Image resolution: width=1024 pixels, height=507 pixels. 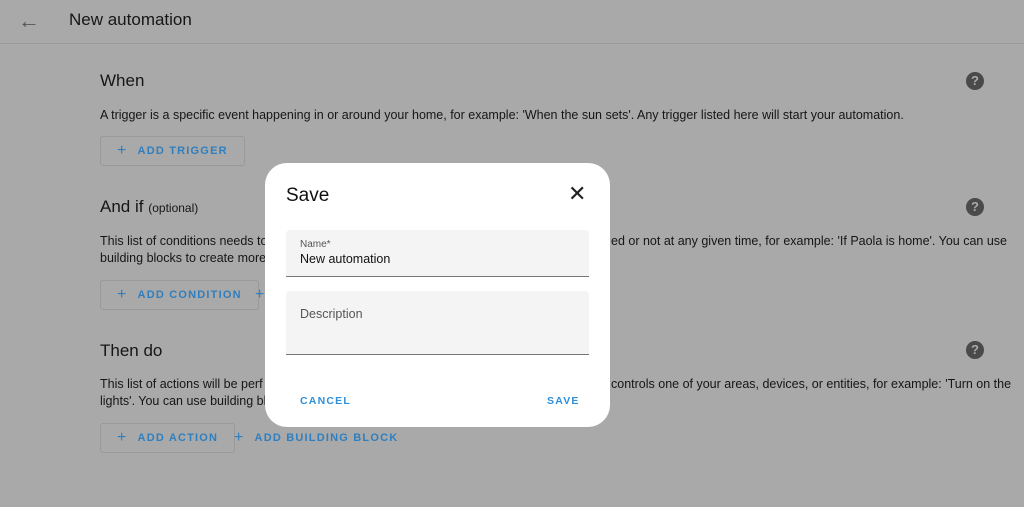 What do you see at coordinates (345, 259) in the screenshot?
I see `name-value: New automation` at bounding box center [345, 259].